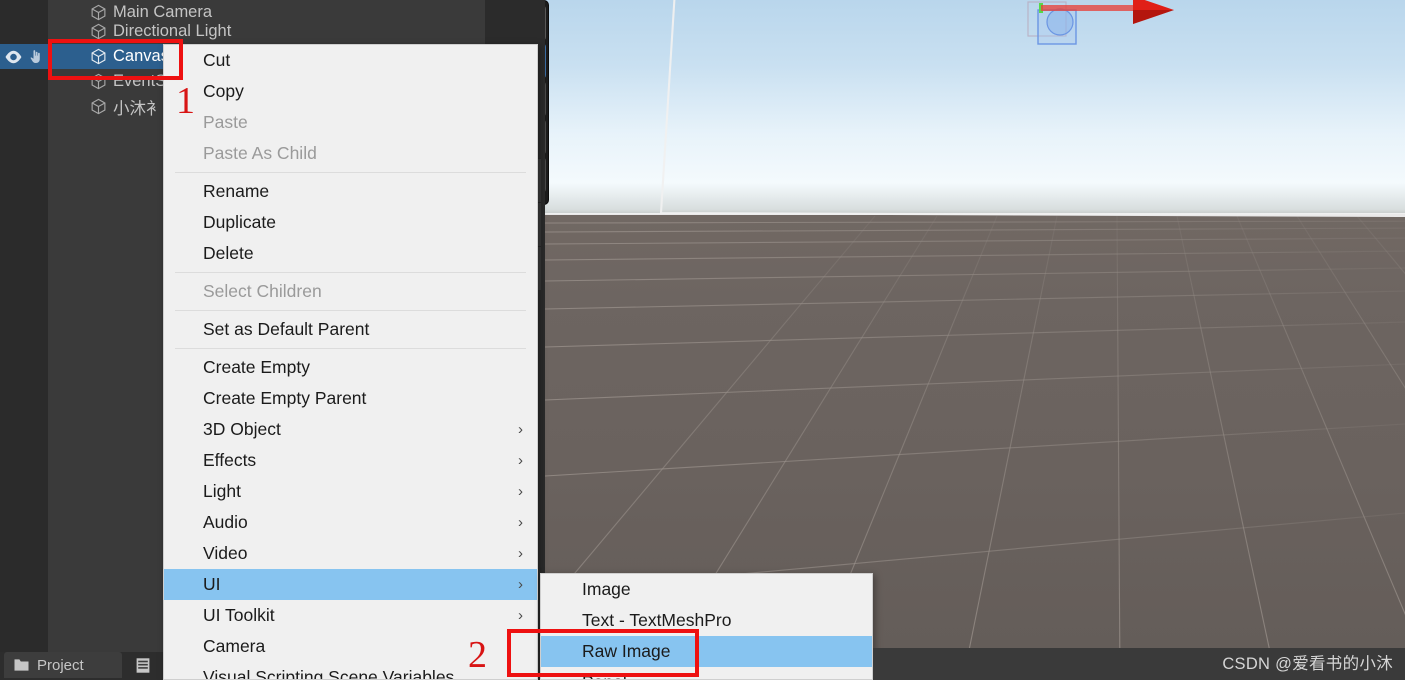 This screenshot has height=680, width=1405. What do you see at coordinates (256, 367) in the screenshot?
I see `menu-item-label: Create Empty` at bounding box center [256, 367].